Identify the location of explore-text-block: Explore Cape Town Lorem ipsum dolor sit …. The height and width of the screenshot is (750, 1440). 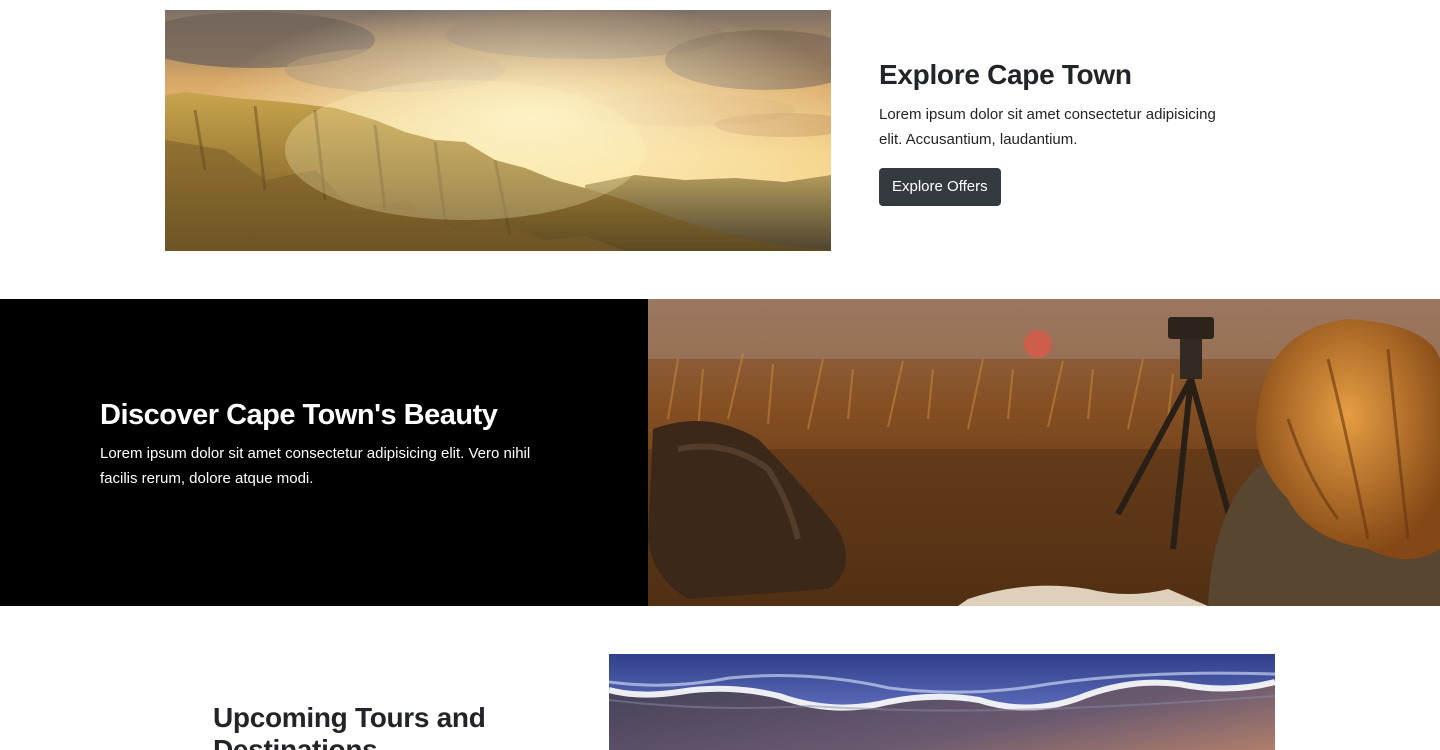
(1049, 132).